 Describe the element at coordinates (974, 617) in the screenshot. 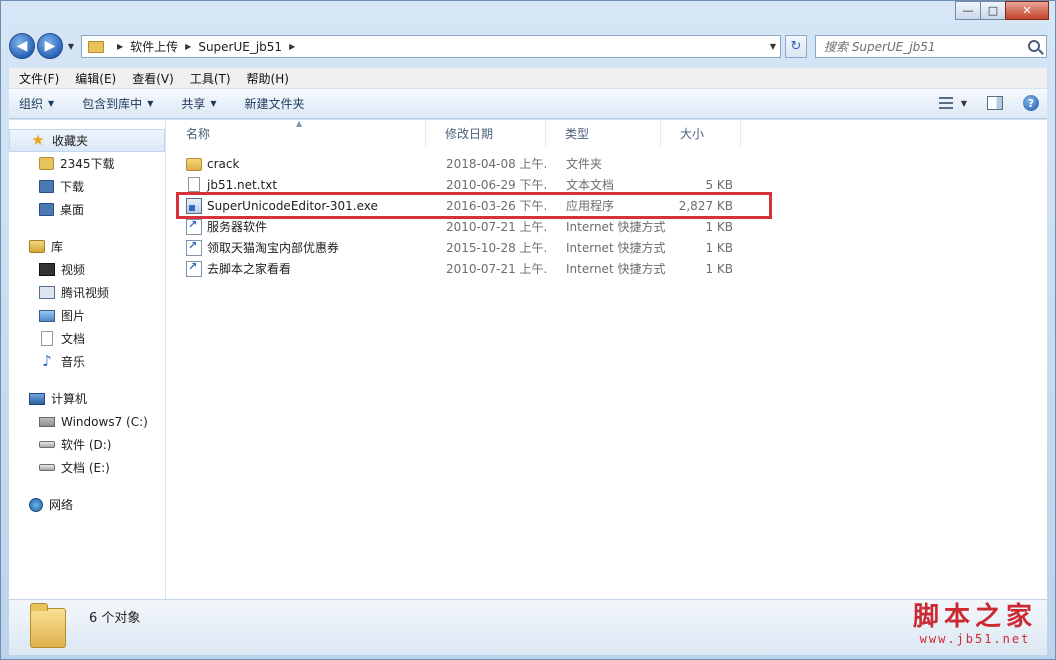

I see `watermark-title: 脚本之家` at that location.